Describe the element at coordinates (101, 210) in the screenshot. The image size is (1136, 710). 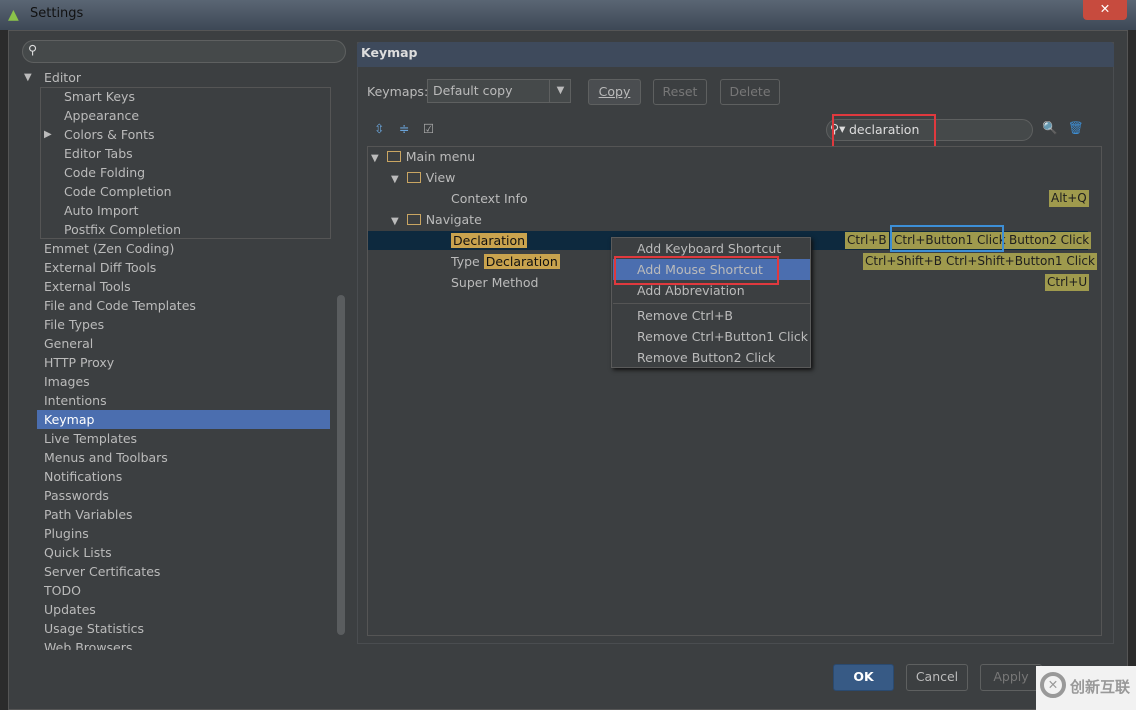
I see `sidebar-item-label: Auto Import` at that location.